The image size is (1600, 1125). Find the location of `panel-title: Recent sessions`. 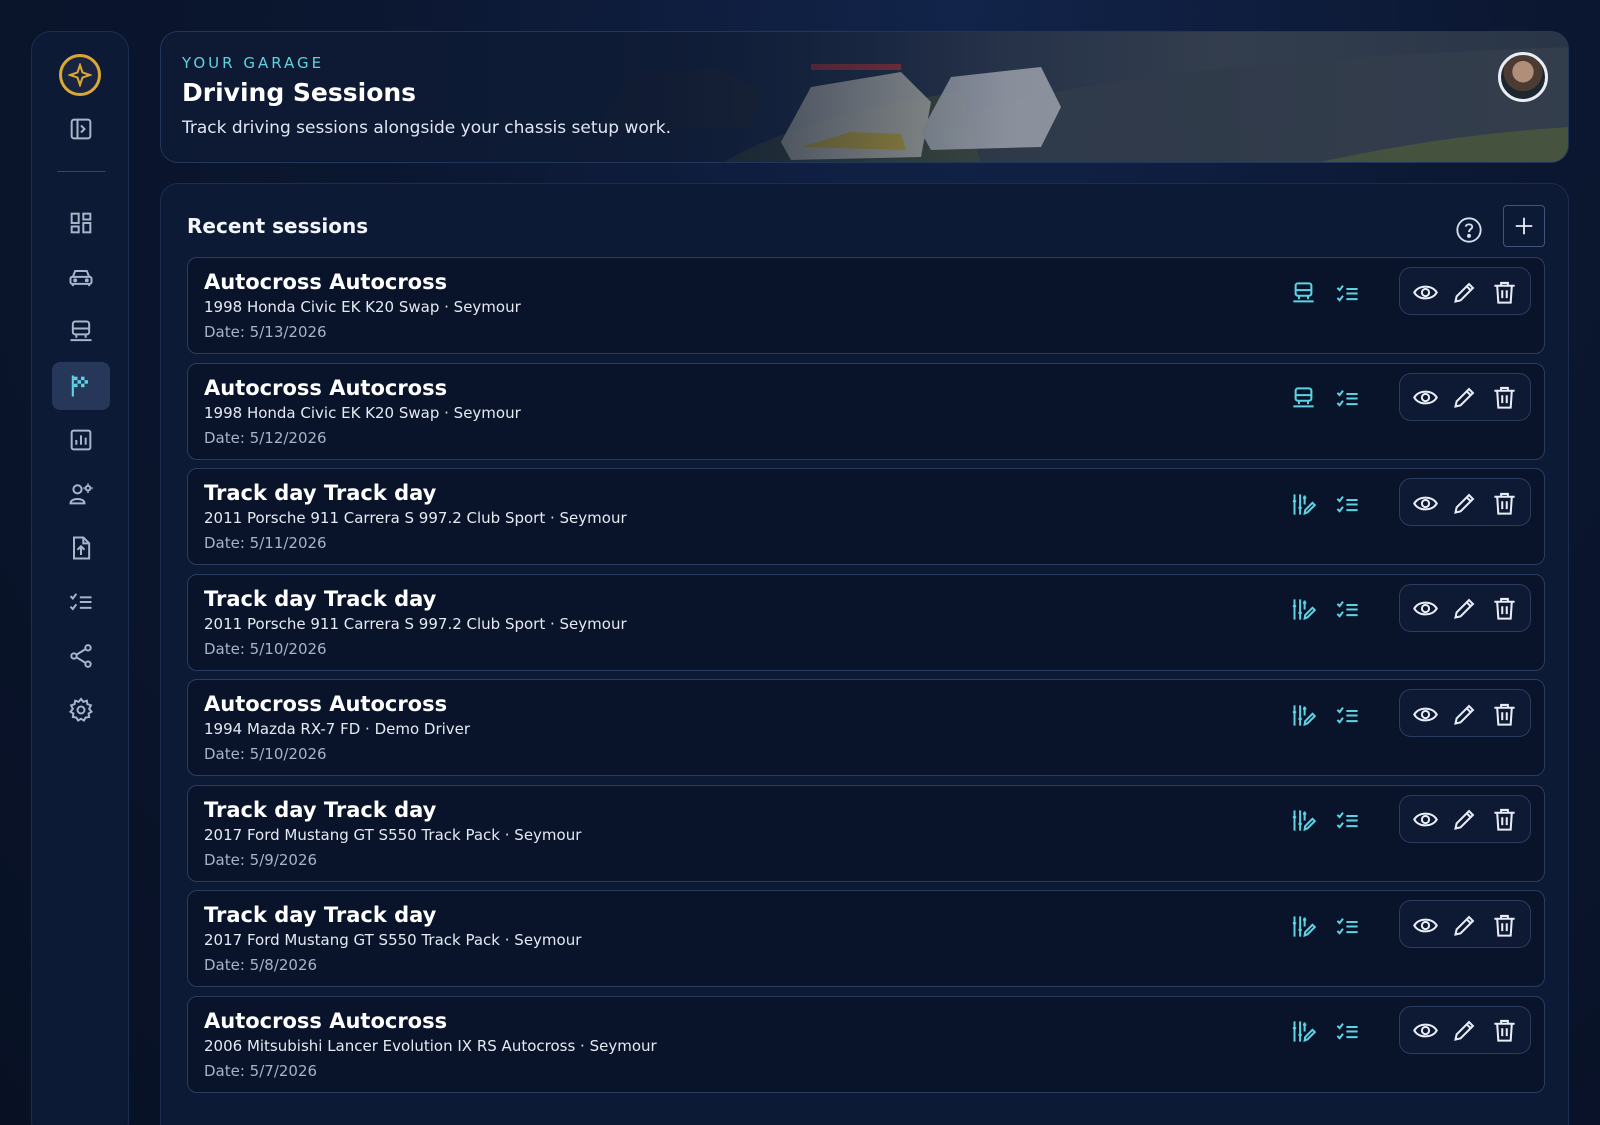

panel-title: Recent sessions is located at coordinates (278, 226).